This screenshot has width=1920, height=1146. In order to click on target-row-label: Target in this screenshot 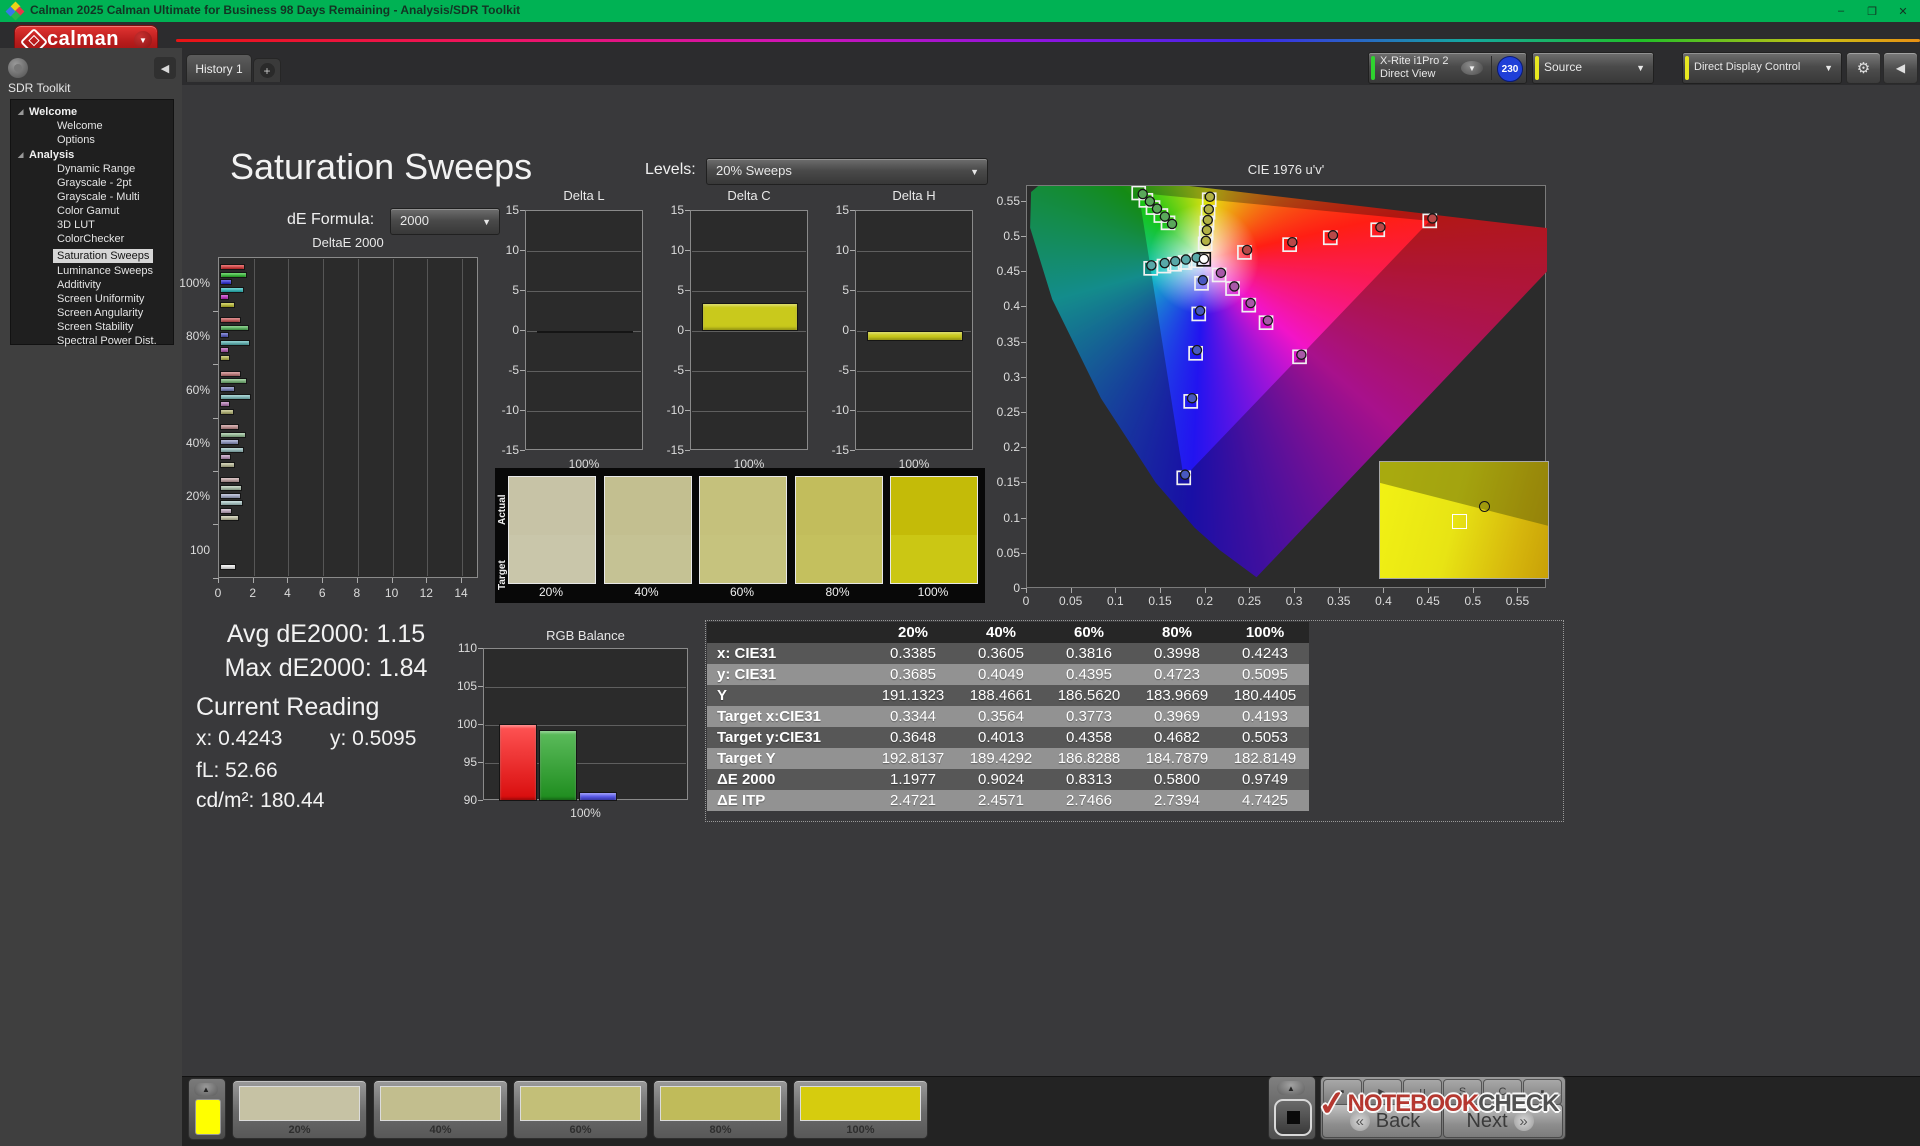, I will do `click(502, 575)`.